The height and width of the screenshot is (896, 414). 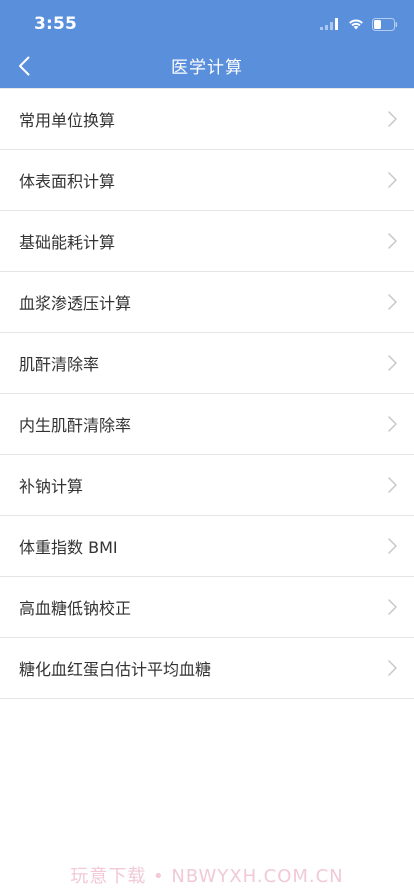 I want to click on nav-bar: 医学计算, so click(x=207, y=66).